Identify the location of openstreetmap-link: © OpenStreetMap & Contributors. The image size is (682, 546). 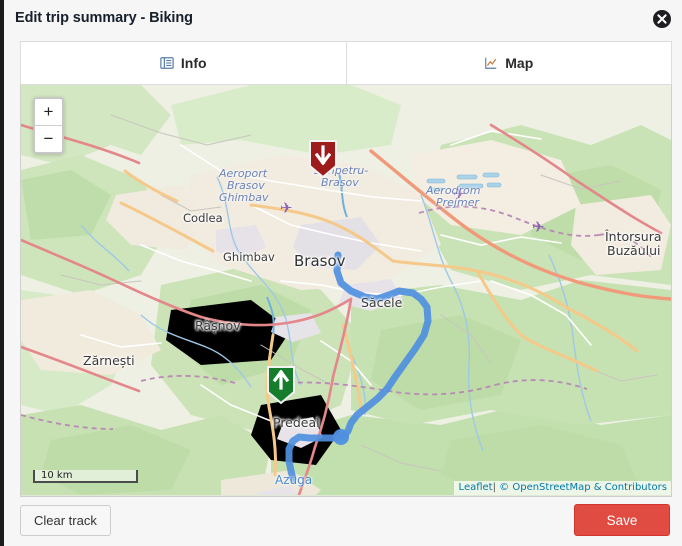
(583, 487).